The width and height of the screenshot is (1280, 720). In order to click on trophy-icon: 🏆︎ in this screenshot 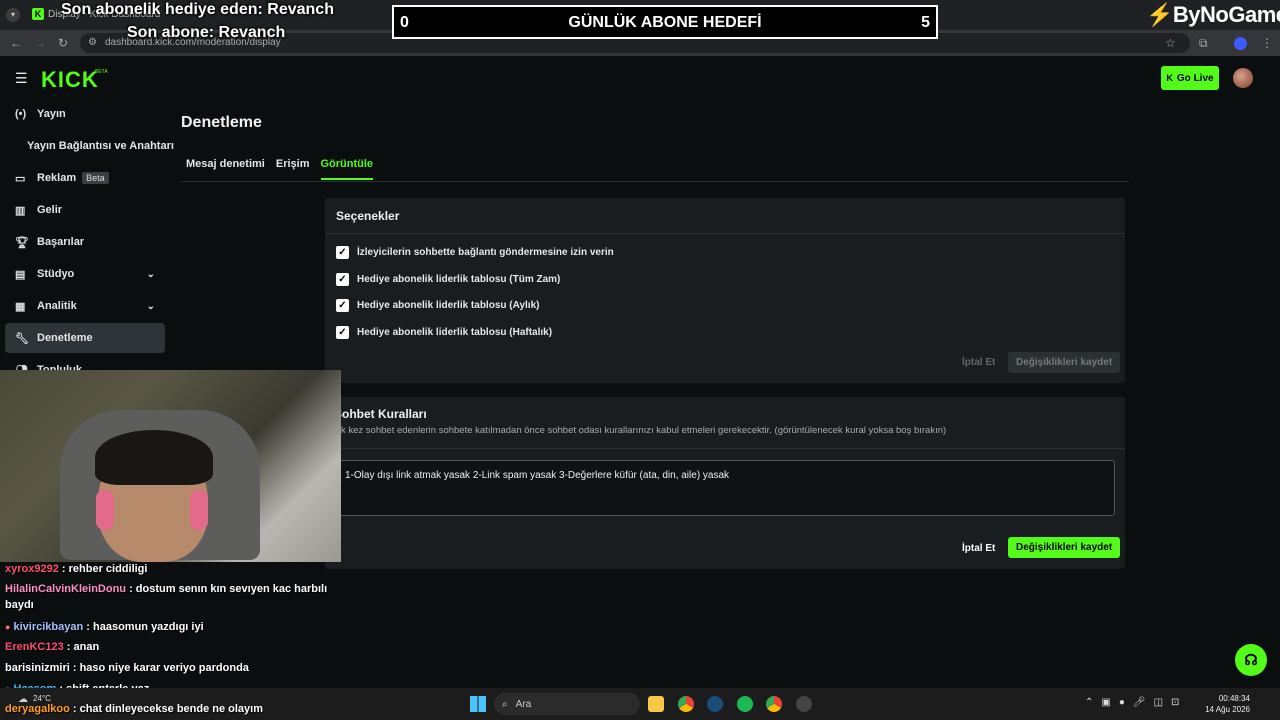, I will do `click(22, 242)`.